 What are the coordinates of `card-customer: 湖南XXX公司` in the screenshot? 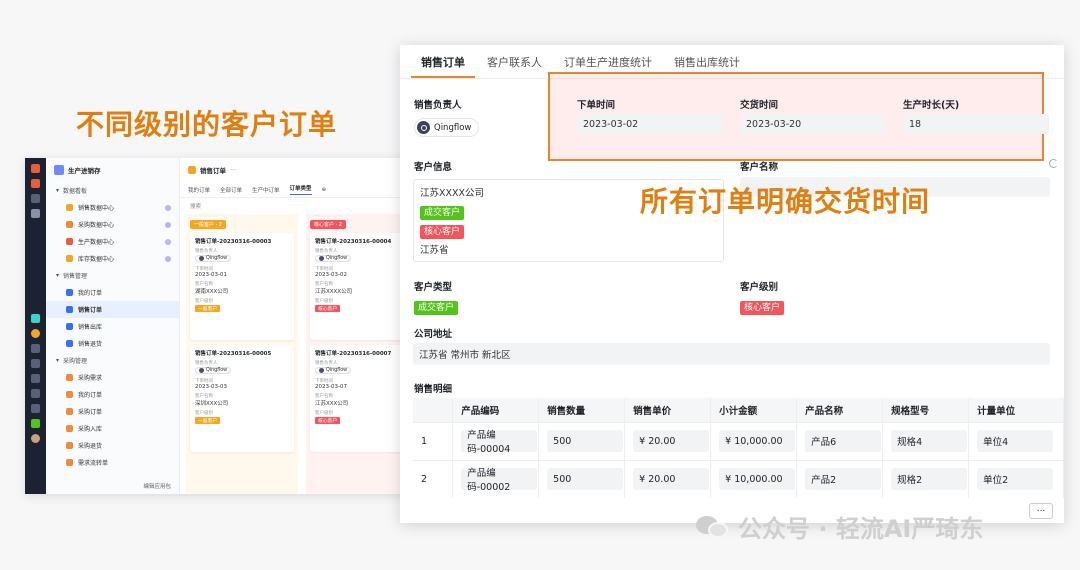 It's located at (212, 292).